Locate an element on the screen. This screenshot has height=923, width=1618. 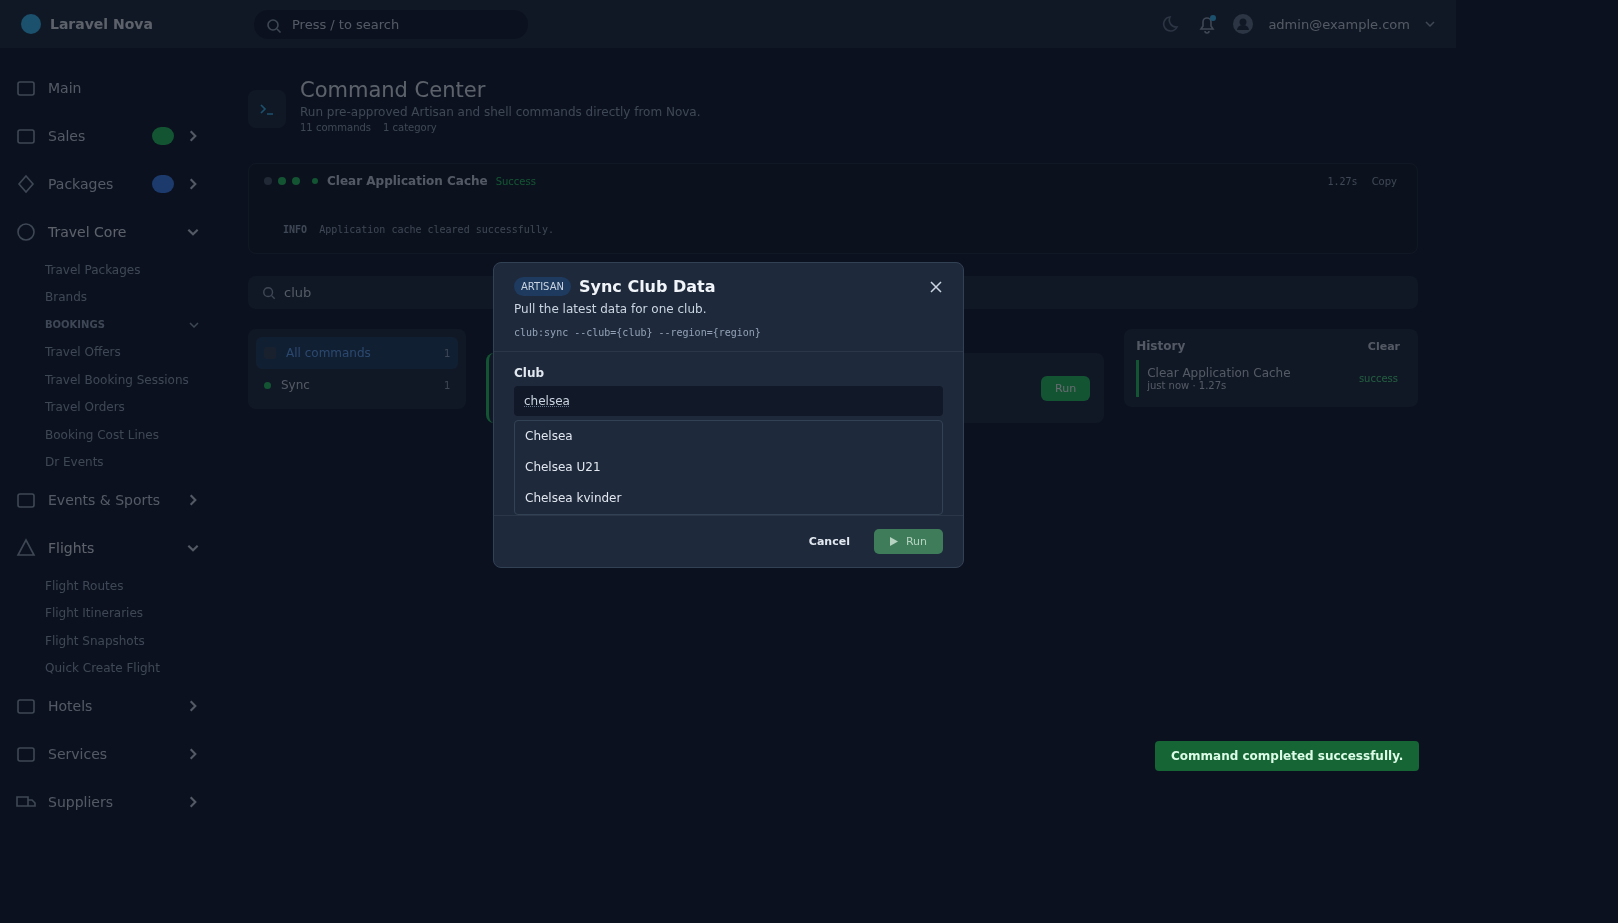
app-name: Laravel Nova is located at coordinates (101, 24).